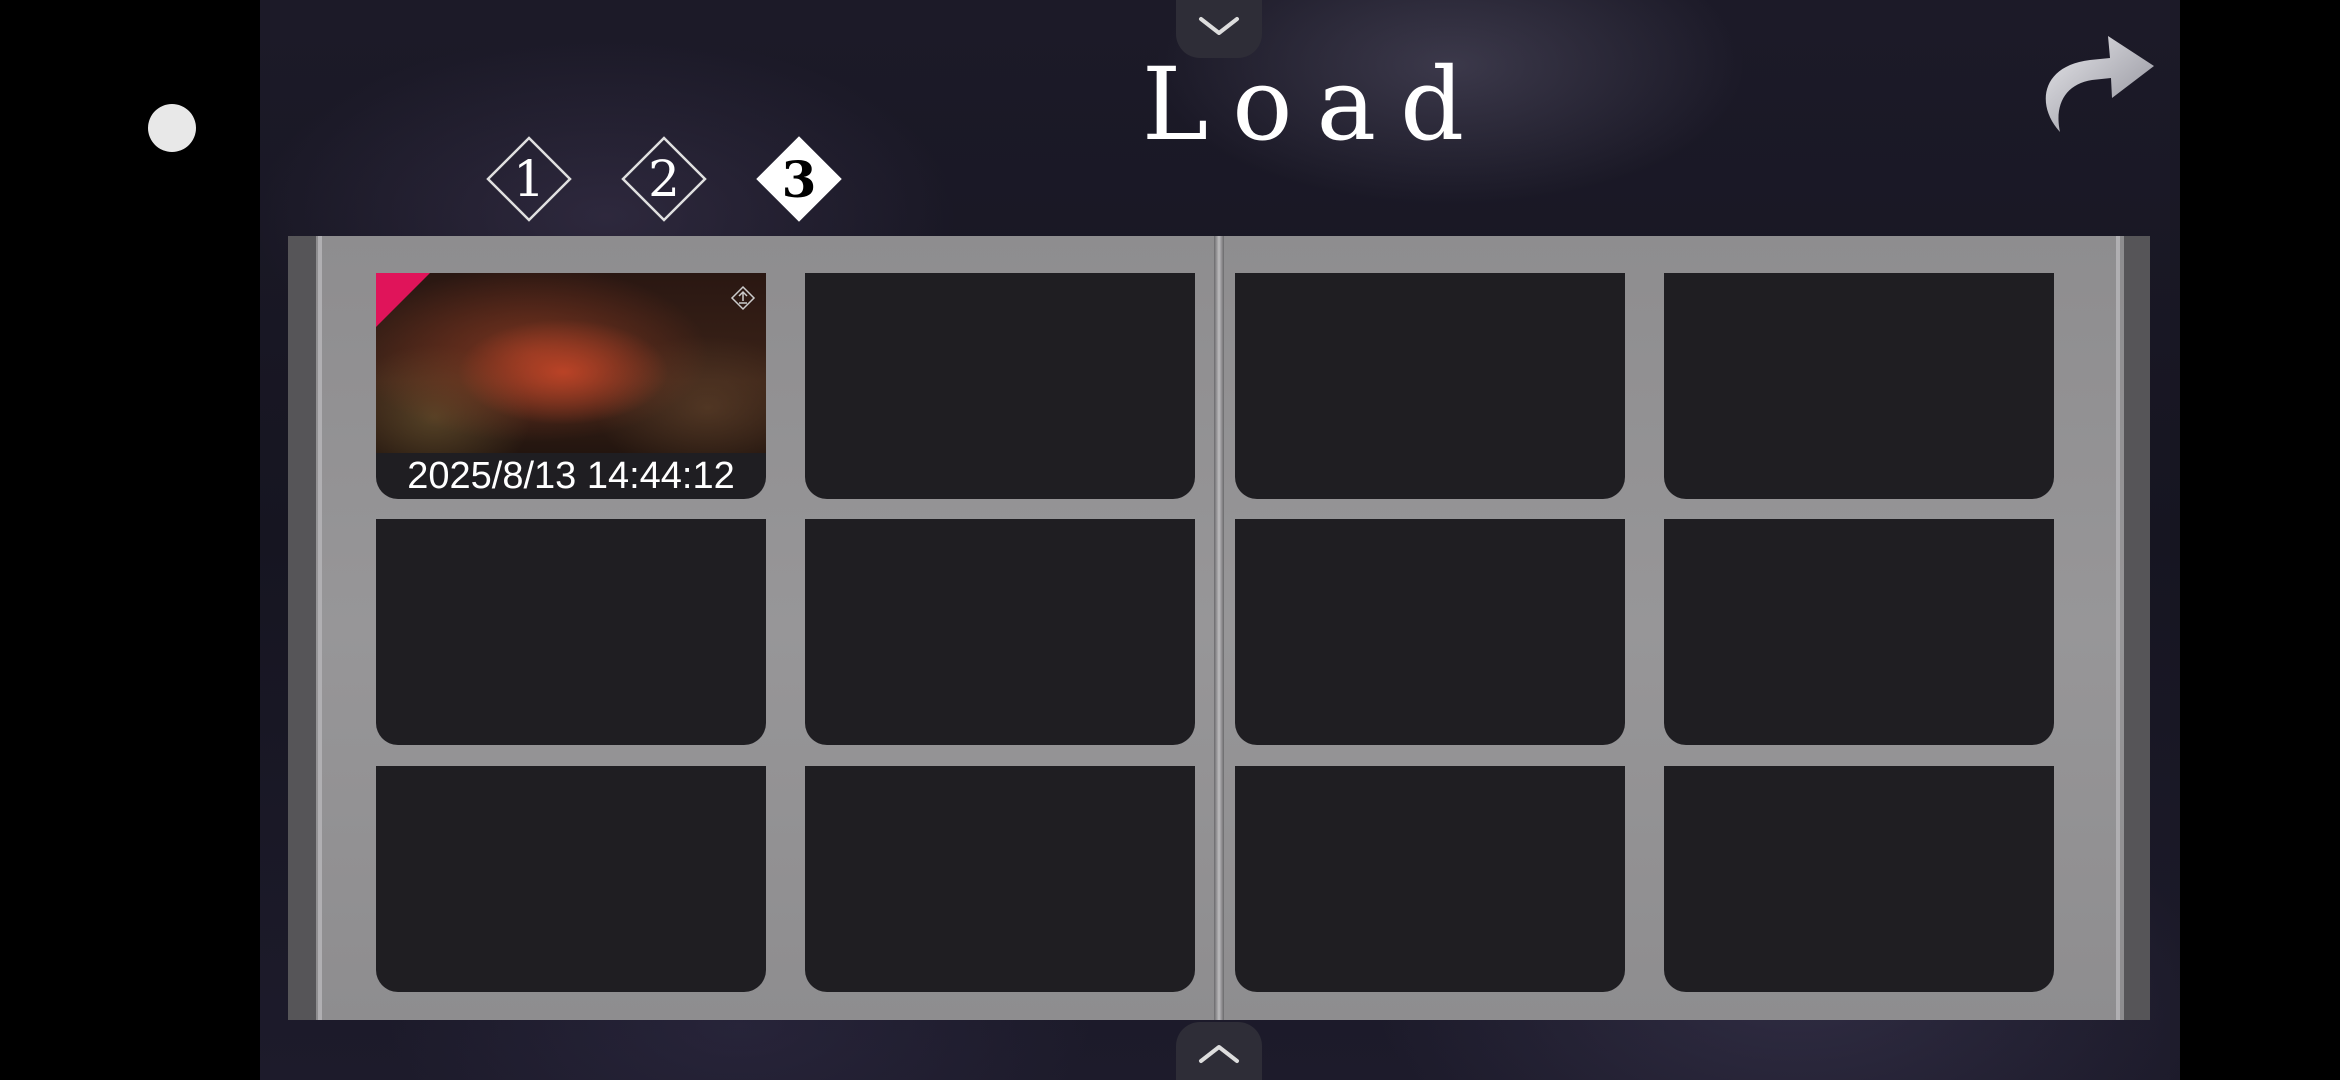  I want to click on export-icon, so click(743, 298).